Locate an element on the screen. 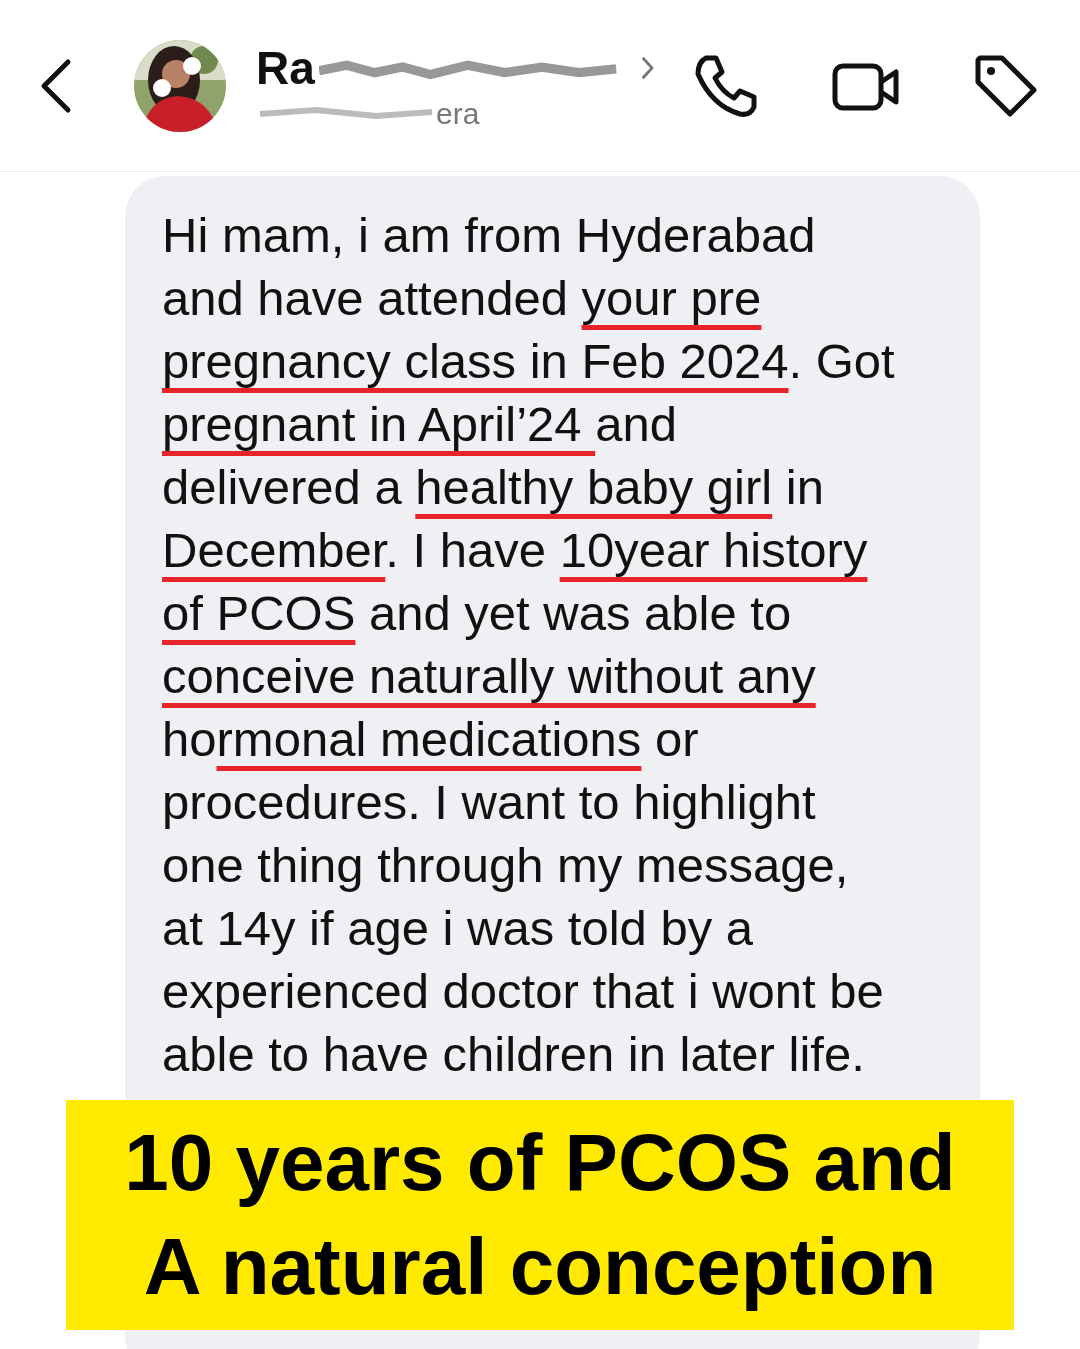  caption-text: A natural conception is located at coordinates (540, 1267).